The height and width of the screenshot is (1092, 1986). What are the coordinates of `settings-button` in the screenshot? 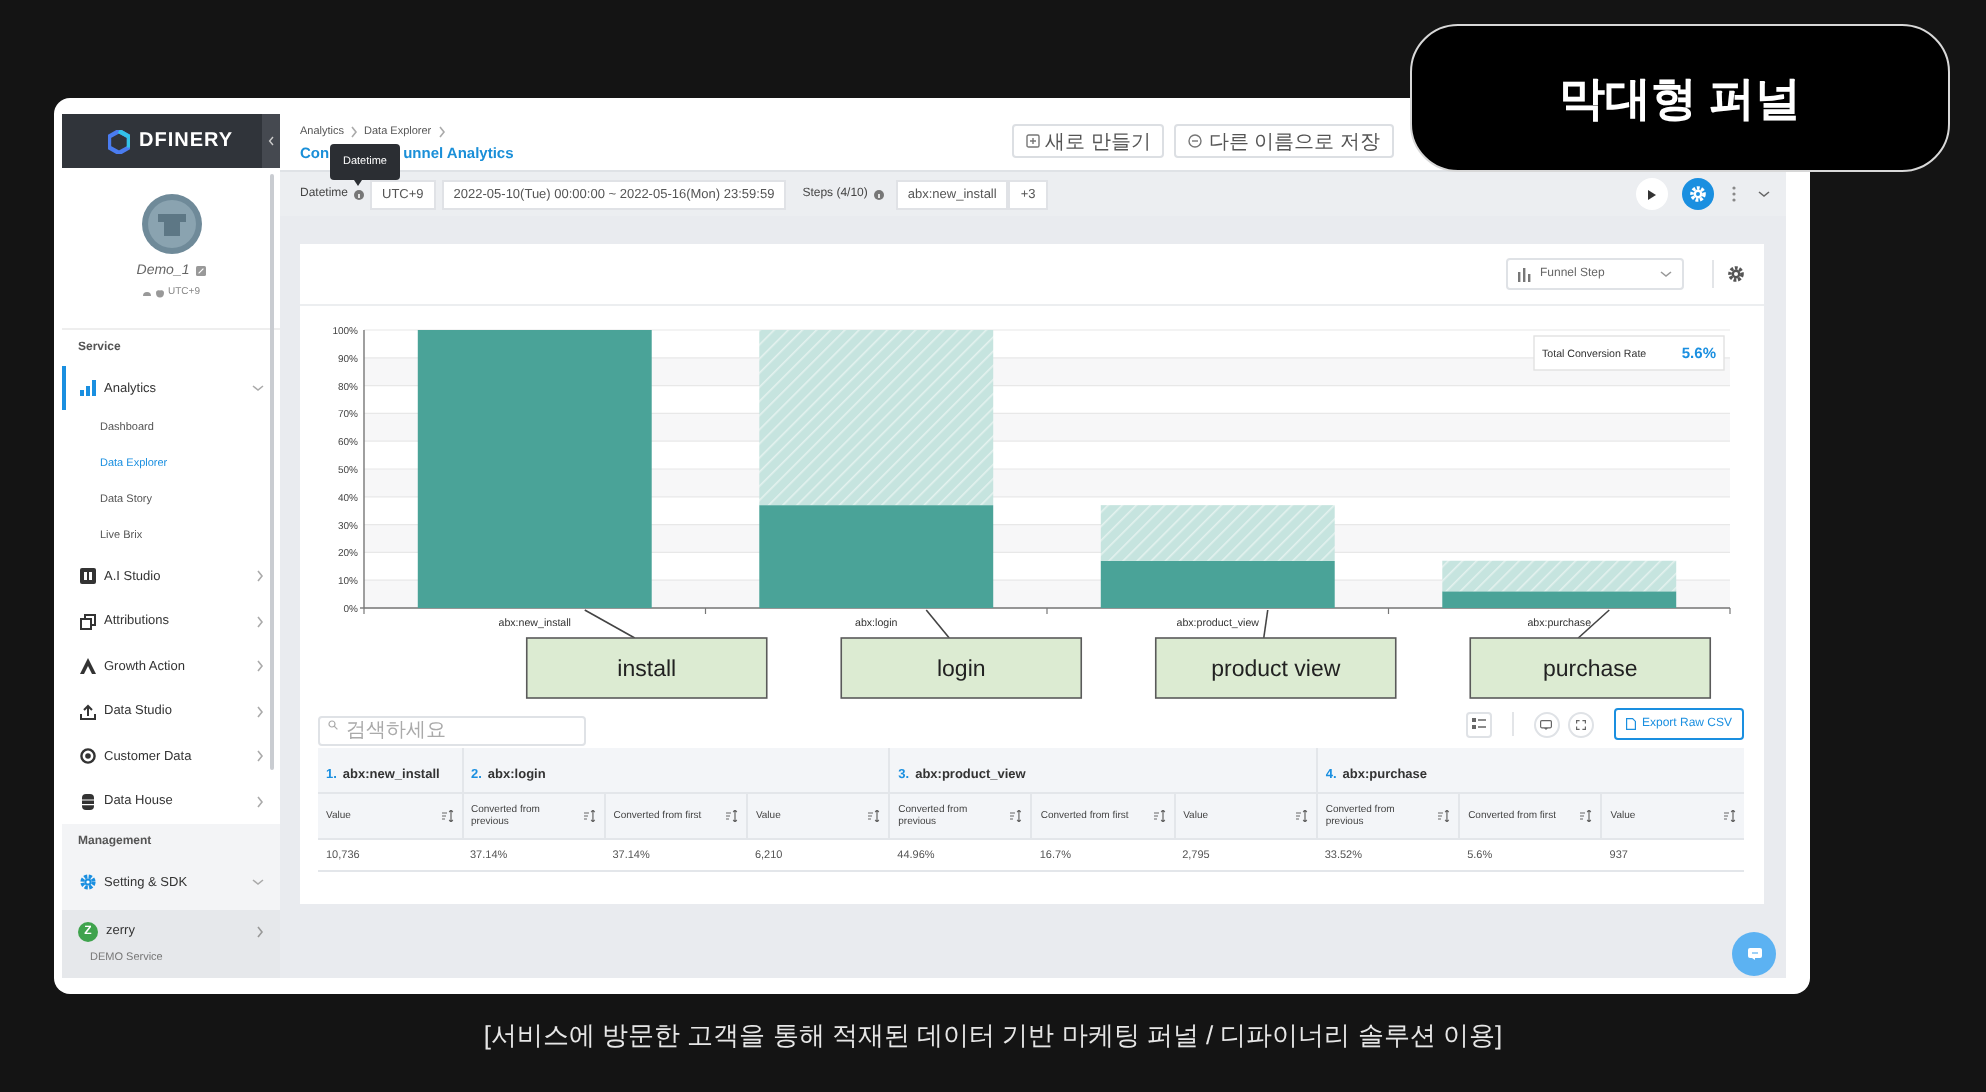 It's located at (1698, 194).